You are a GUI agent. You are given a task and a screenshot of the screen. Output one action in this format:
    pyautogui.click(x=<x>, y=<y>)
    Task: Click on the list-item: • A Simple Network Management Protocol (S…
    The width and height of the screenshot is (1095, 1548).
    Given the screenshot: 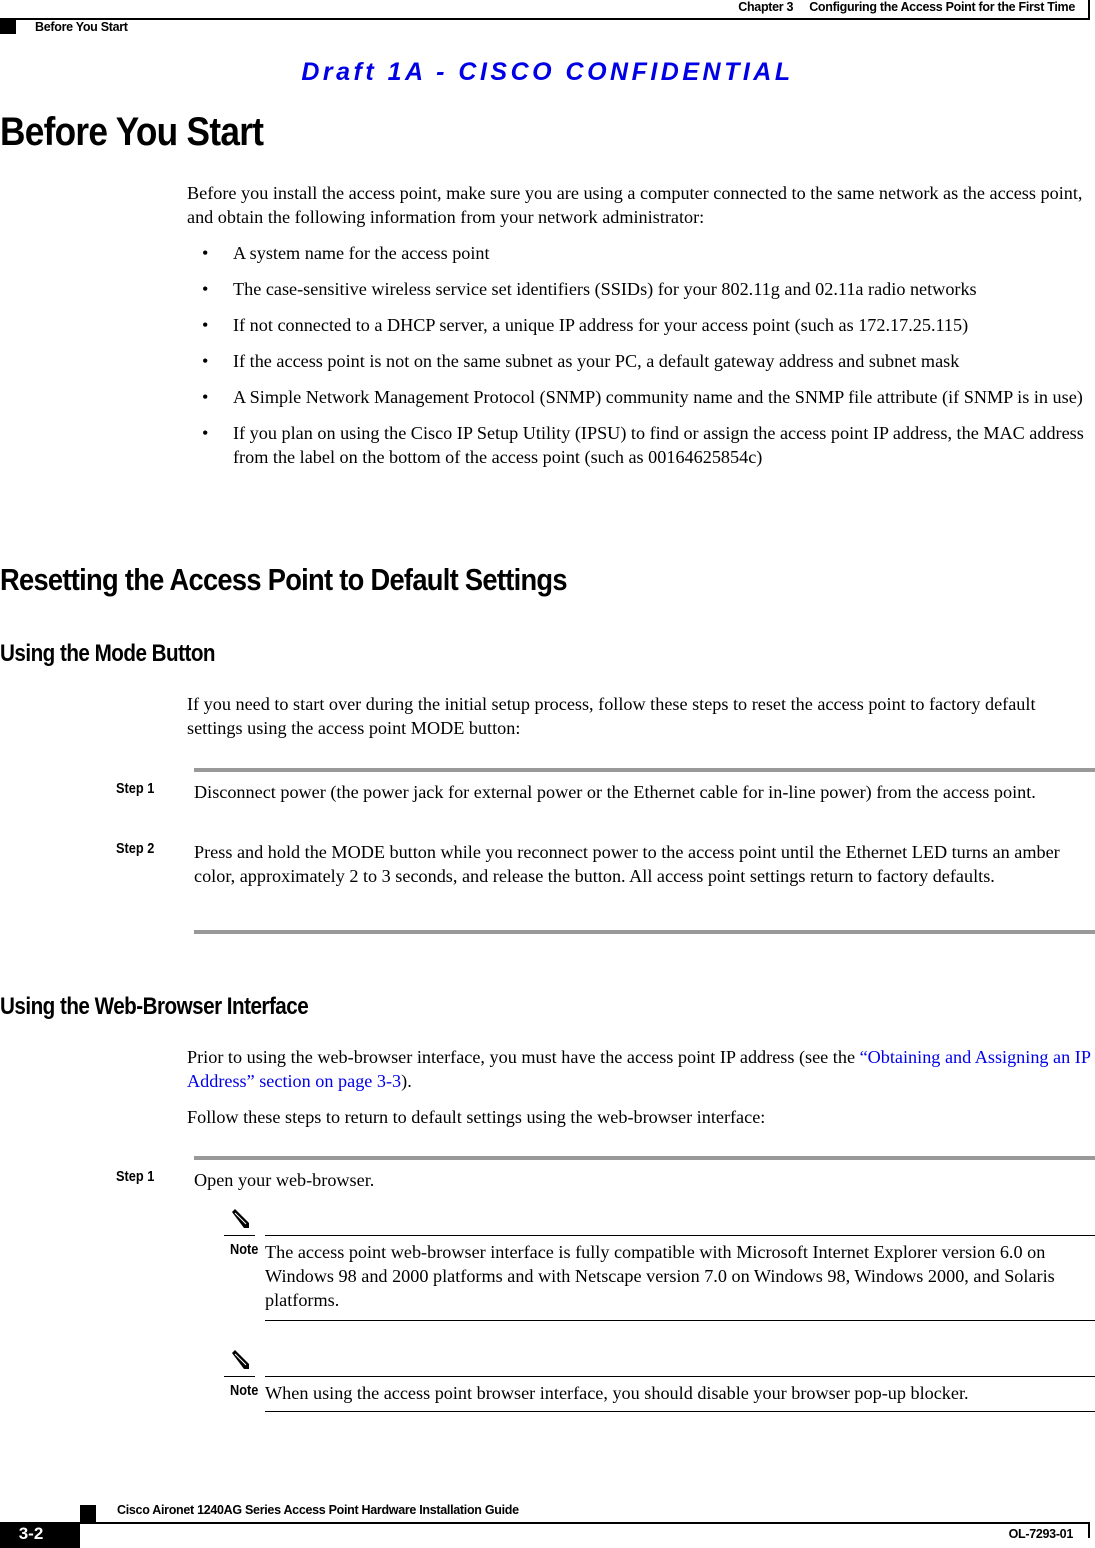 What is the action you would take?
    pyautogui.click(x=642, y=397)
    